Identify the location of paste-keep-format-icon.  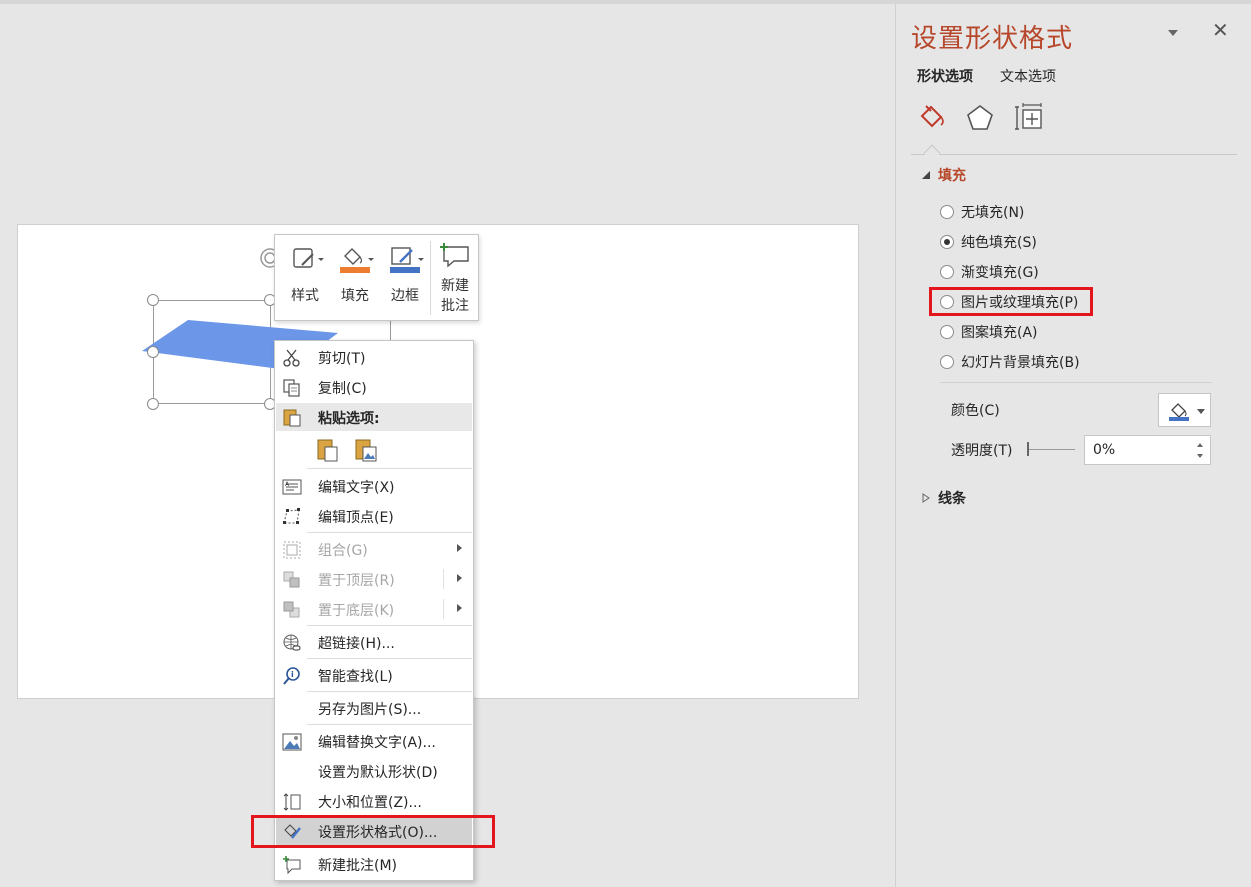
(328, 450).